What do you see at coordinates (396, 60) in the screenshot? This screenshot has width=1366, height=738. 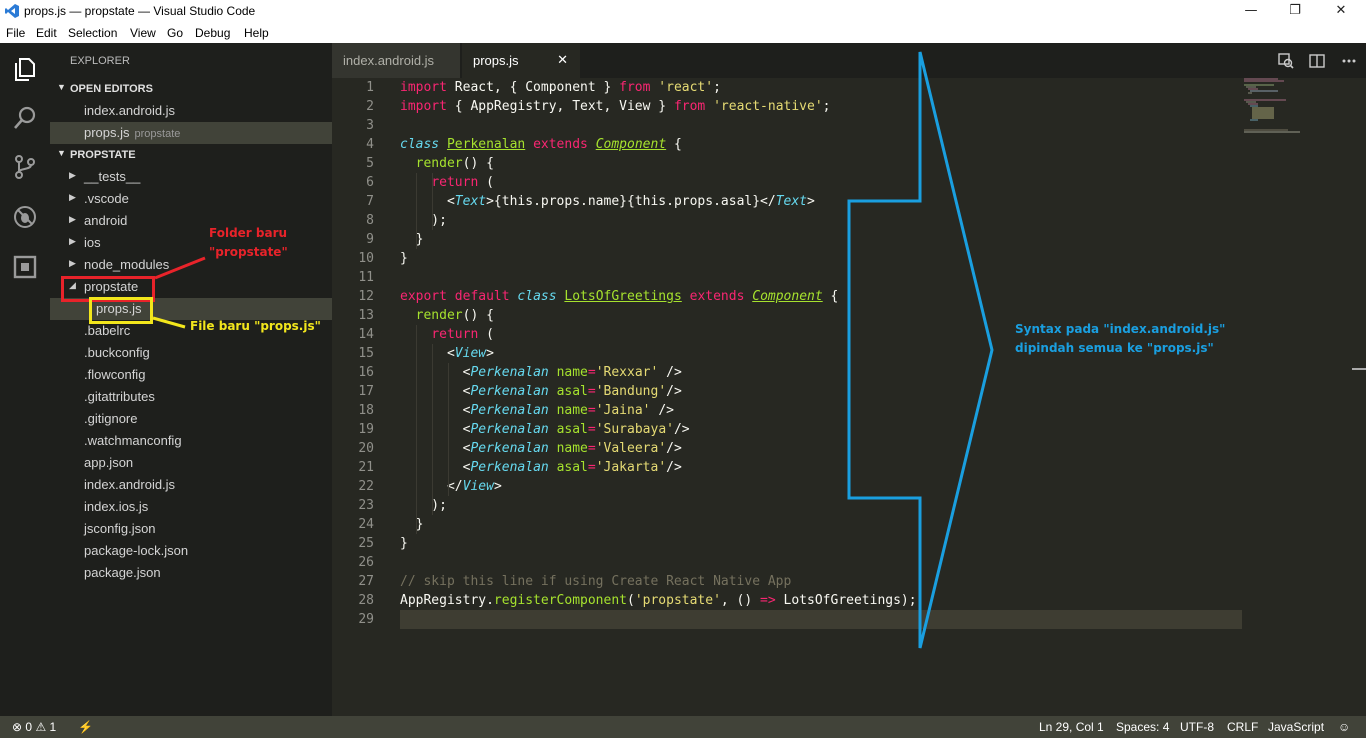 I see `tab-index-android: index.android.js` at bounding box center [396, 60].